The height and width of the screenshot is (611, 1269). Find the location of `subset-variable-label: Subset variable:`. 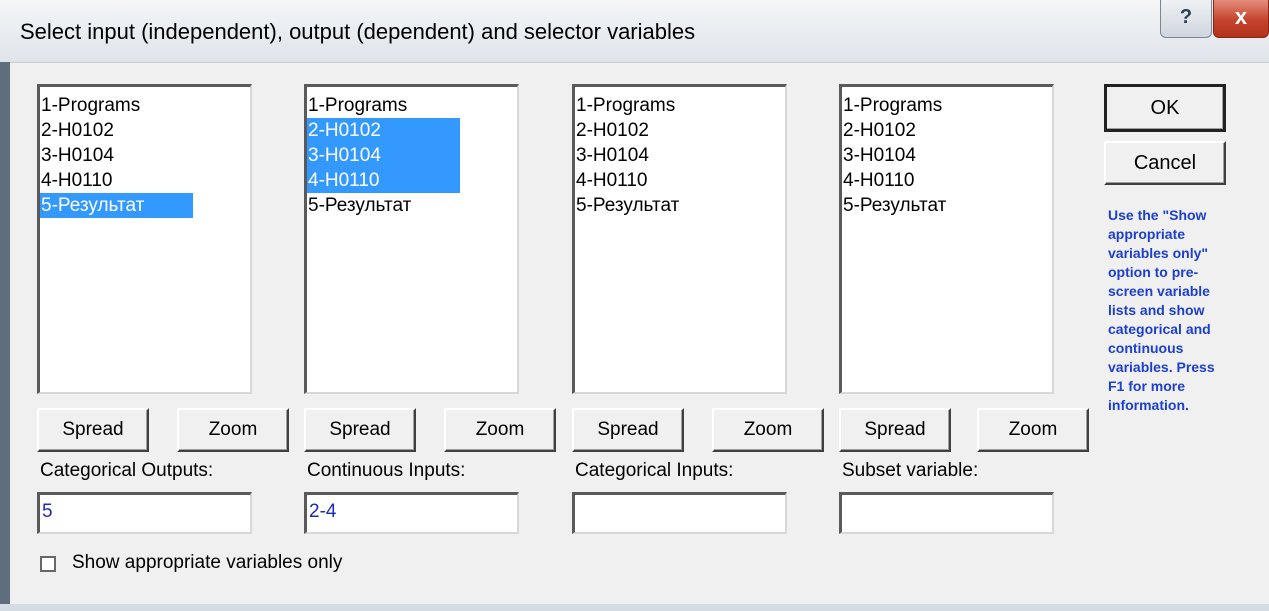

subset-variable-label: Subset variable: is located at coordinates (910, 470).